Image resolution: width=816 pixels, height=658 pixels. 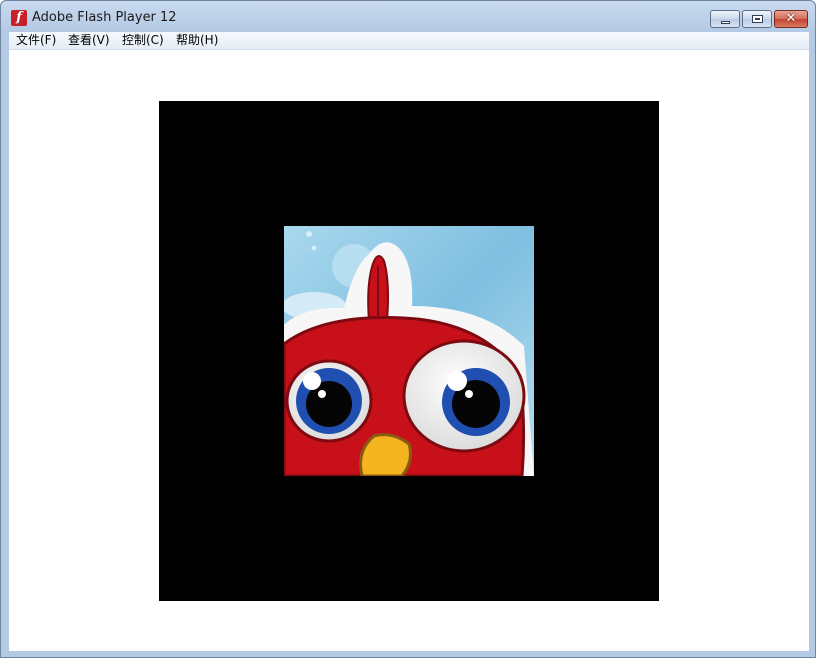 What do you see at coordinates (725, 22) in the screenshot?
I see `minimize-icon` at bounding box center [725, 22].